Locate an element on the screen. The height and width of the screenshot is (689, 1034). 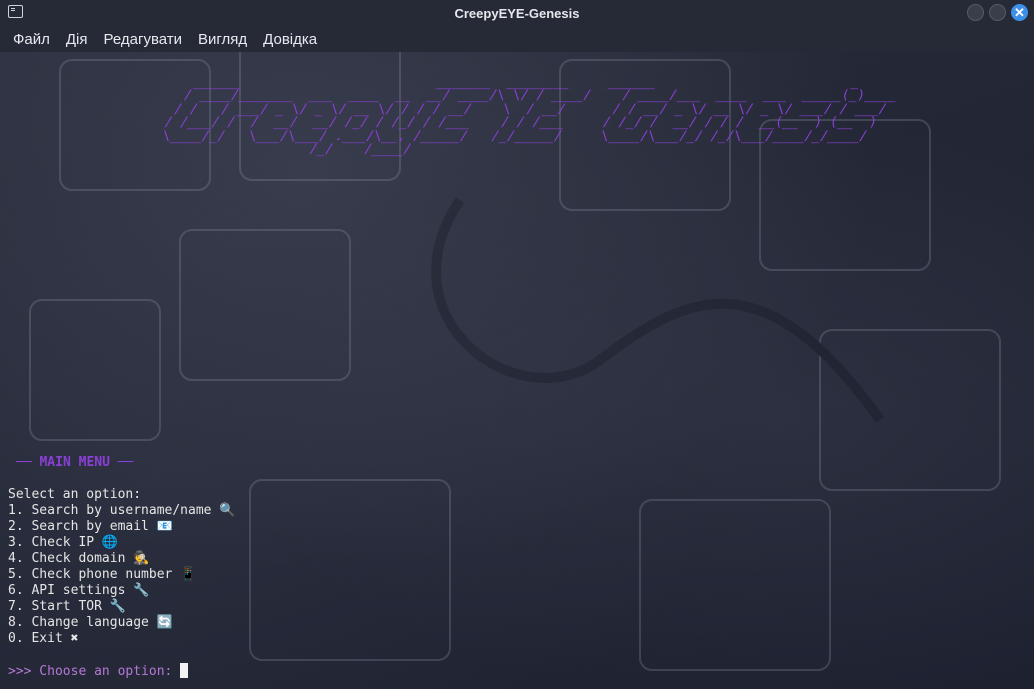
maximize-button is located at coordinates (997, 12).